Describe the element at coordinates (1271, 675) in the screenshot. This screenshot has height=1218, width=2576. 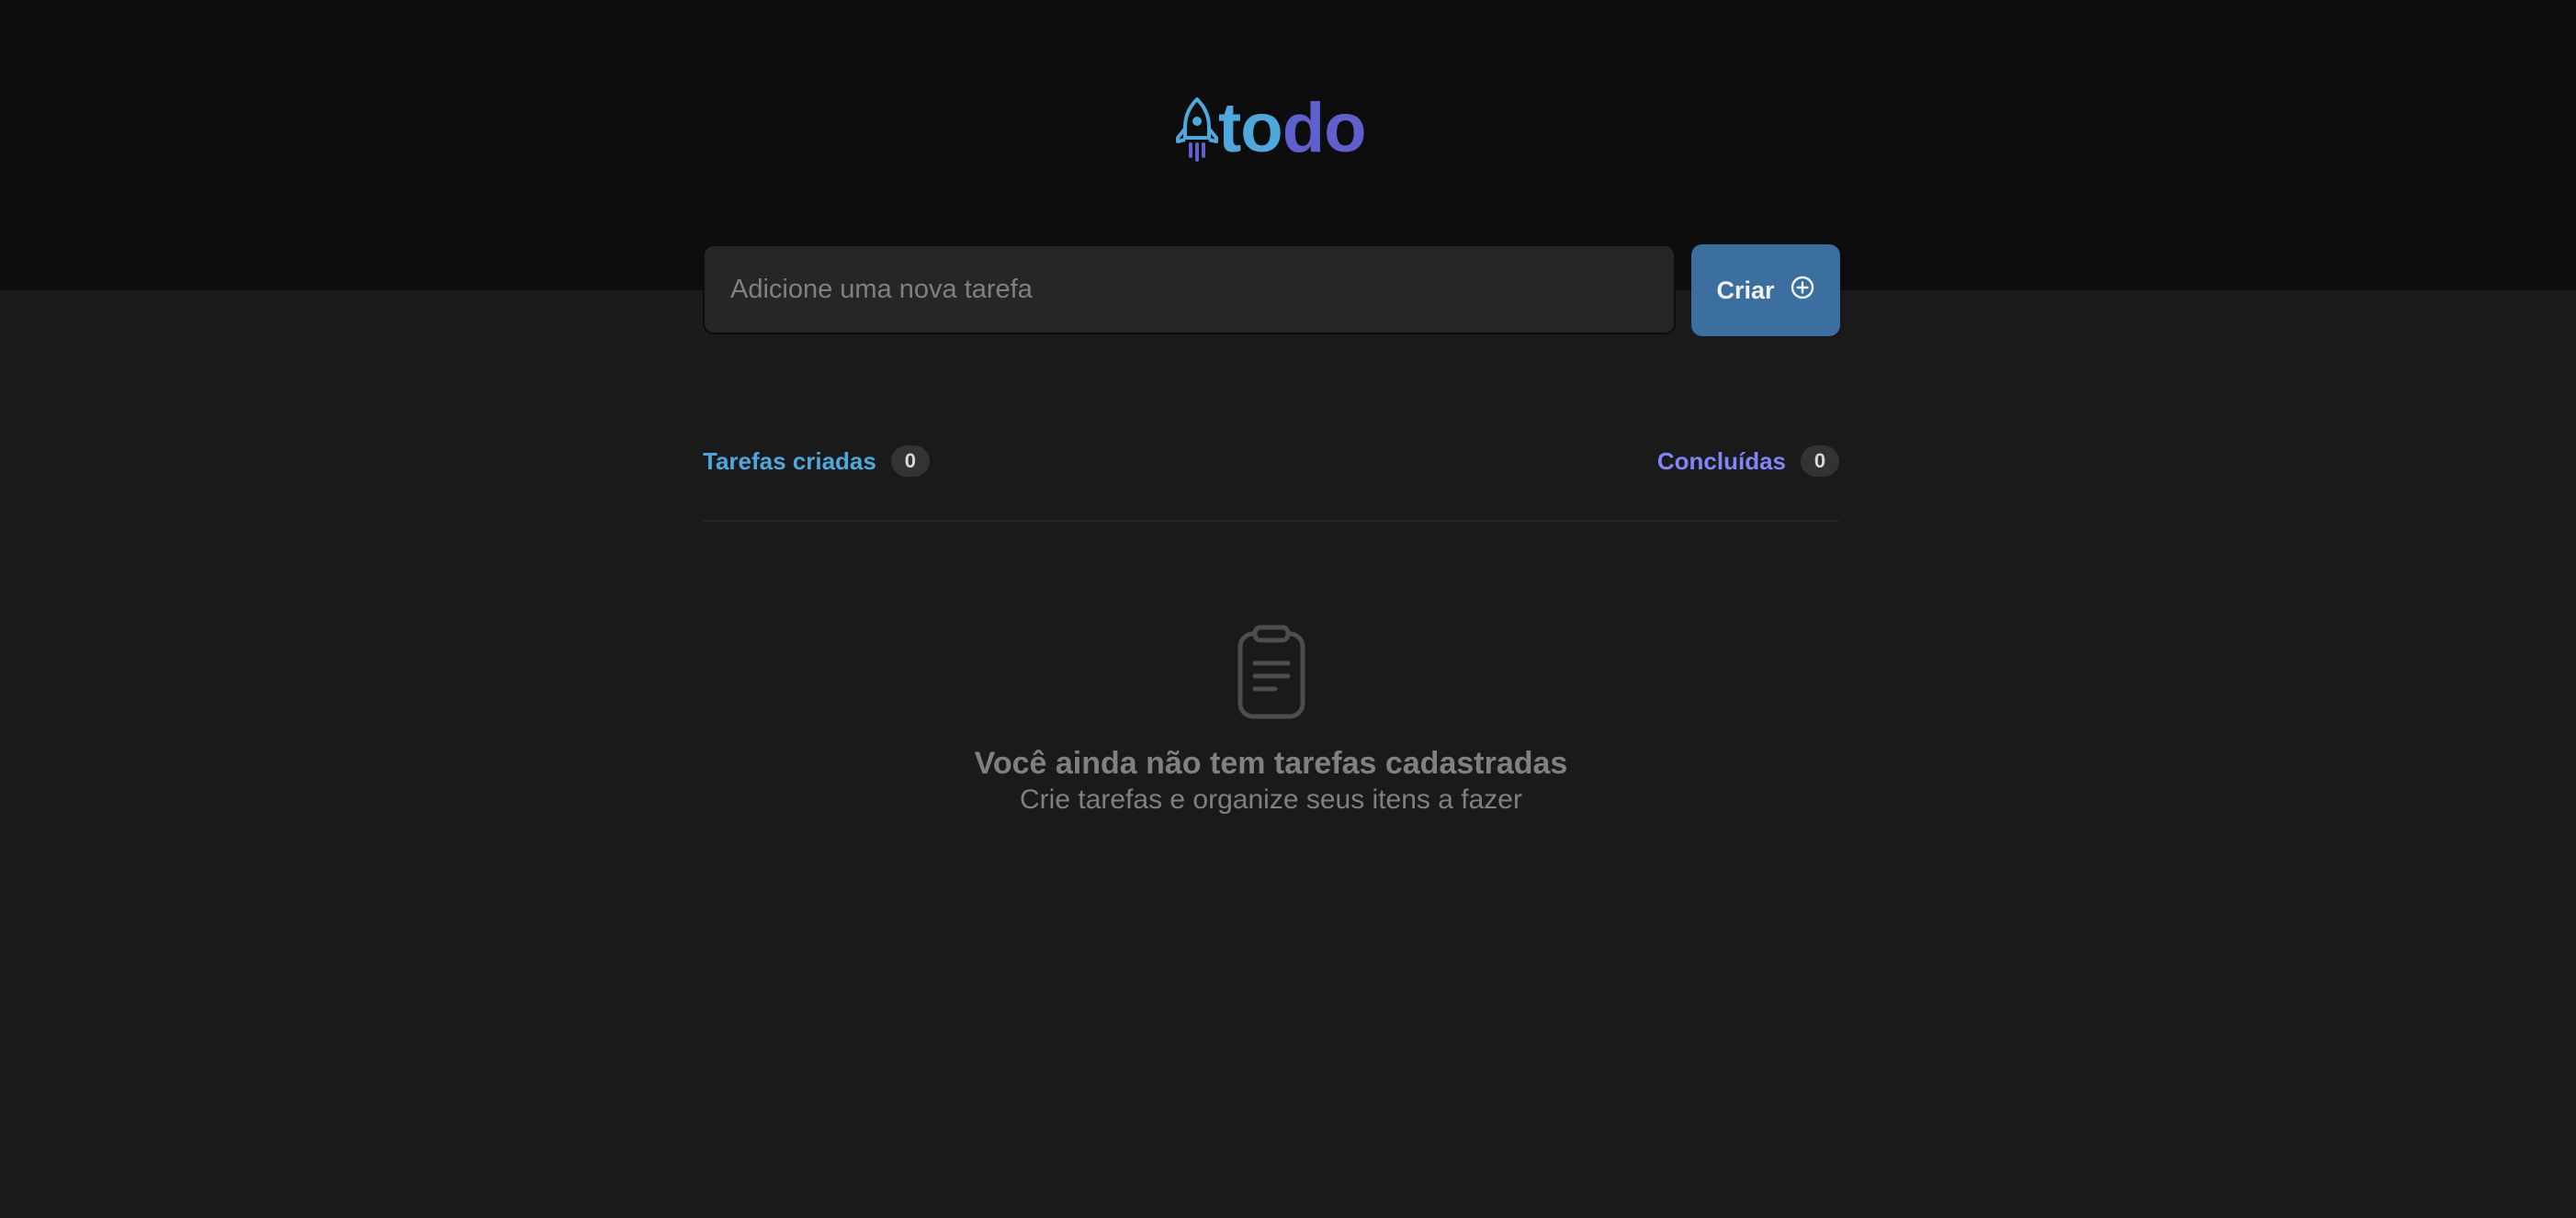
I see `clipboard-icon` at that location.